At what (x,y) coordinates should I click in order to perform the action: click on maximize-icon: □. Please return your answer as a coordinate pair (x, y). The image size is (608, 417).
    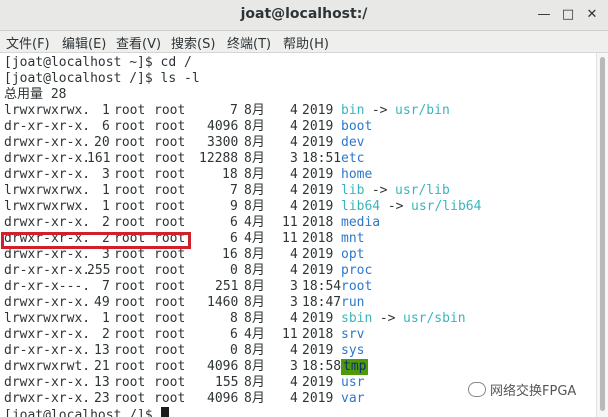
    Looking at the image, I should click on (568, 15).